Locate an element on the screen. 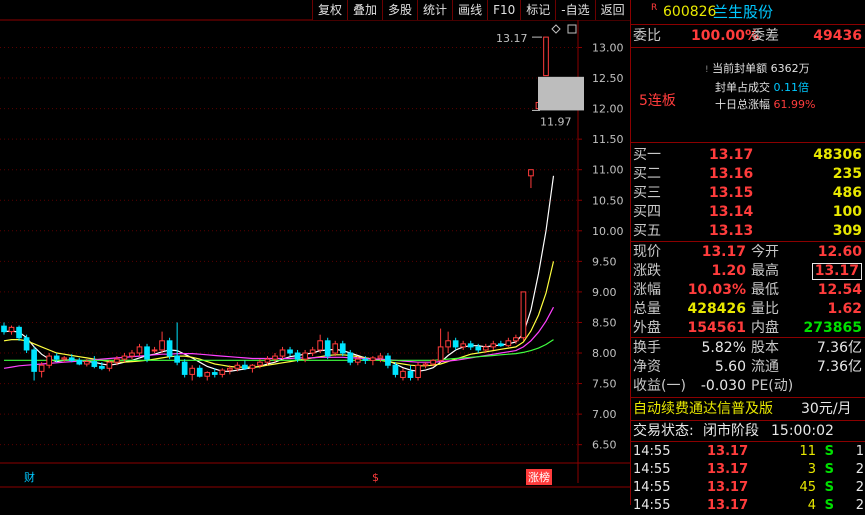 The width and height of the screenshot is (865, 515). finance-event-marker: 财 is located at coordinates (29, 477).